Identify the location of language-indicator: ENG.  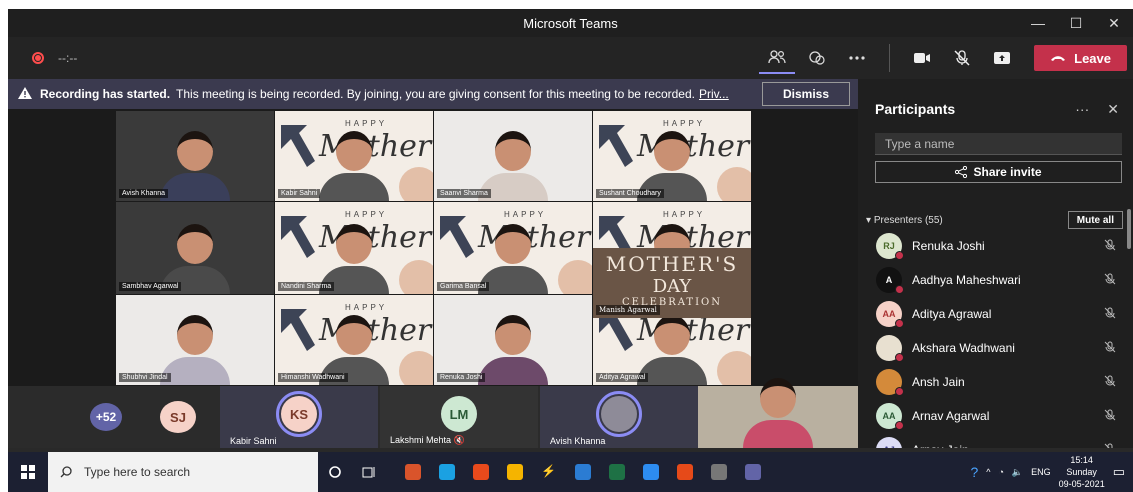
(1041, 472).